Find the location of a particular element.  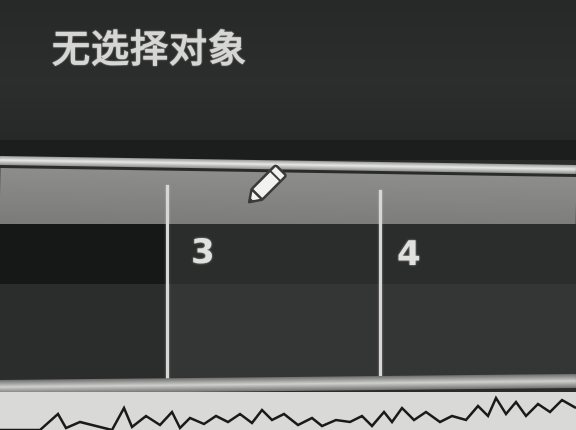

pencil-icon is located at coordinates (270, 184).